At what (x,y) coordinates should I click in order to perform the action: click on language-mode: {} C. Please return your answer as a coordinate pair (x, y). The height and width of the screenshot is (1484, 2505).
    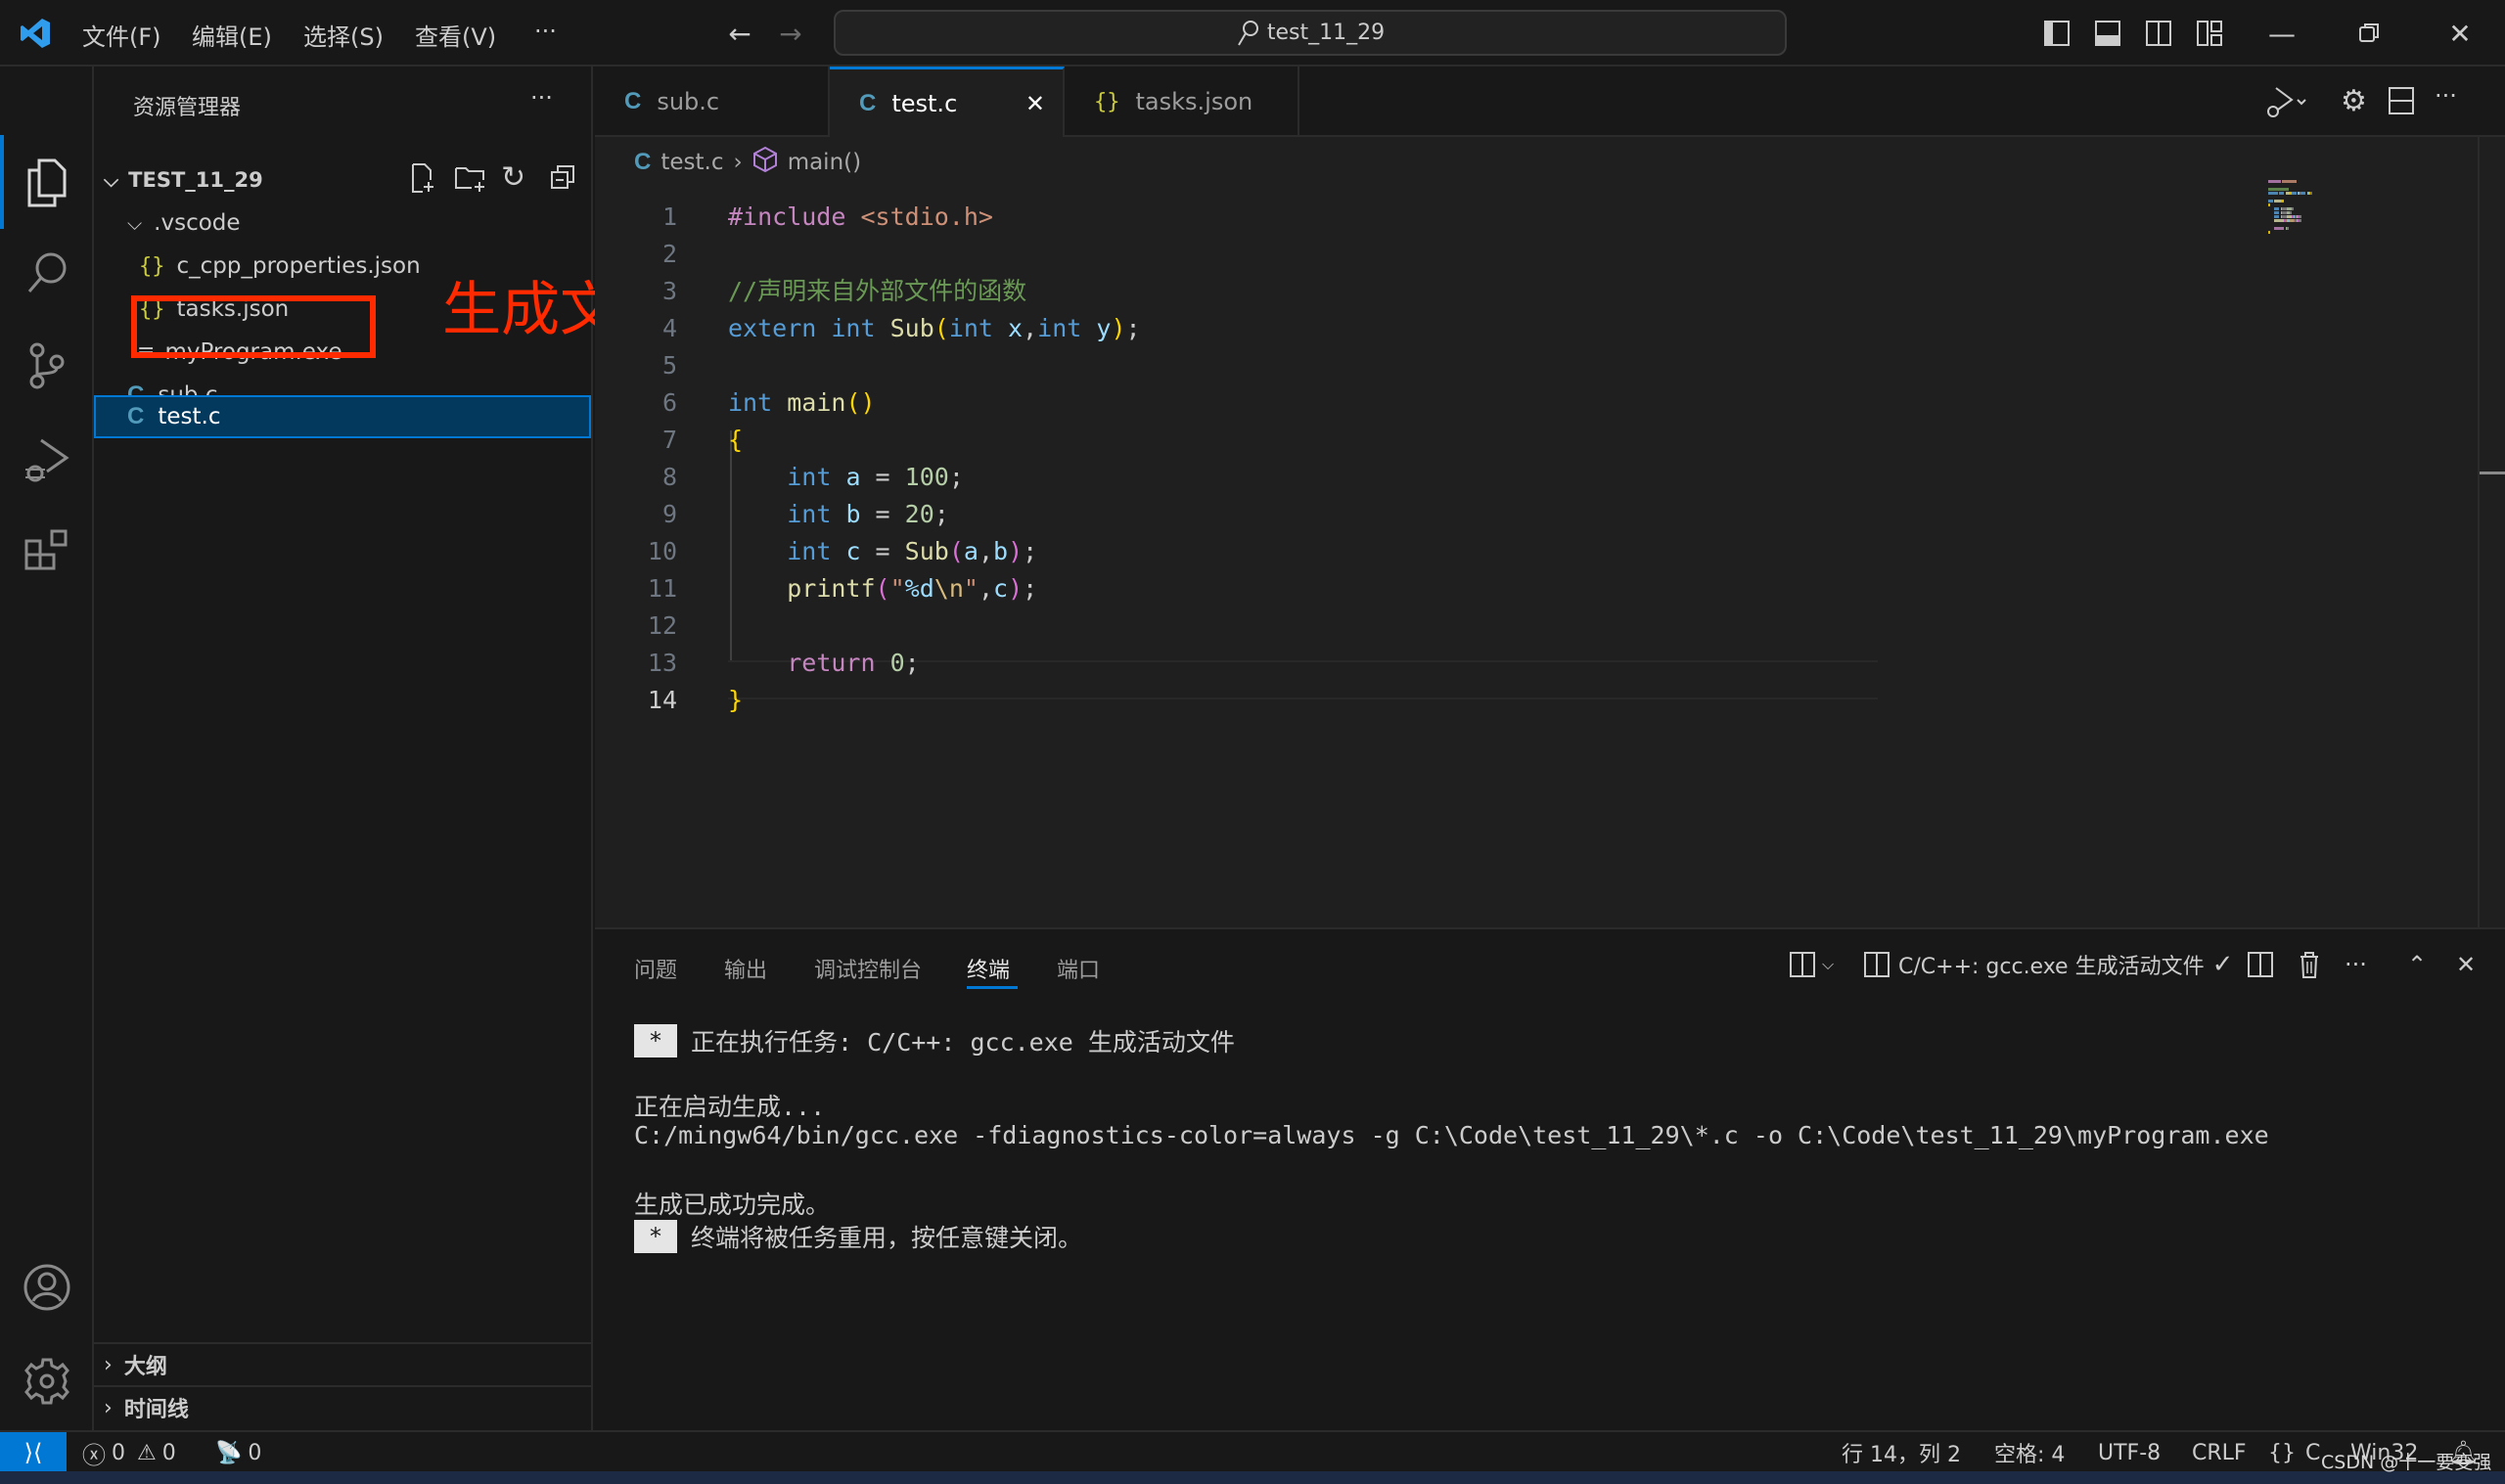
    Looking at the image, I should click on (2294, 1452).